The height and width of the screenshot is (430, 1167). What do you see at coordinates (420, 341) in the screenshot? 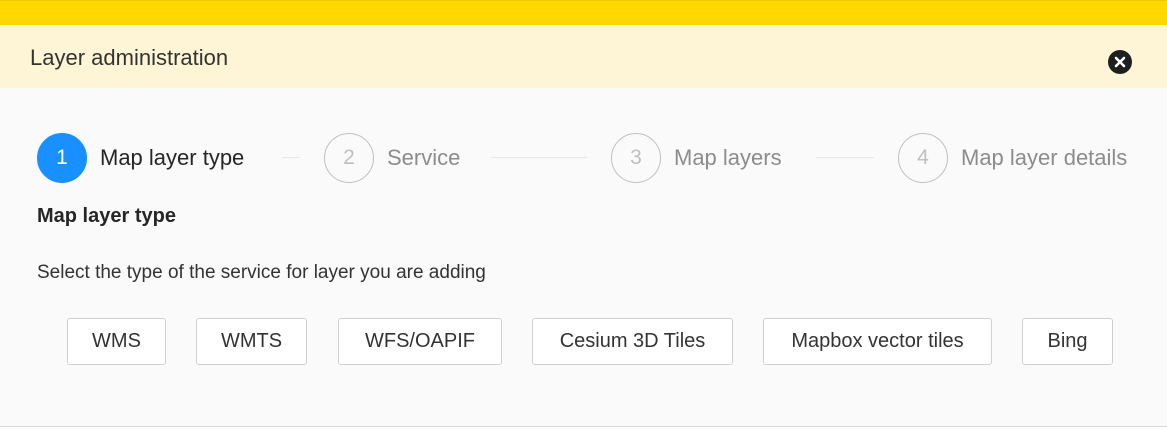
I see `wfs-oapif-button: WFS/OAPIF` at bounding box center [420, 341].